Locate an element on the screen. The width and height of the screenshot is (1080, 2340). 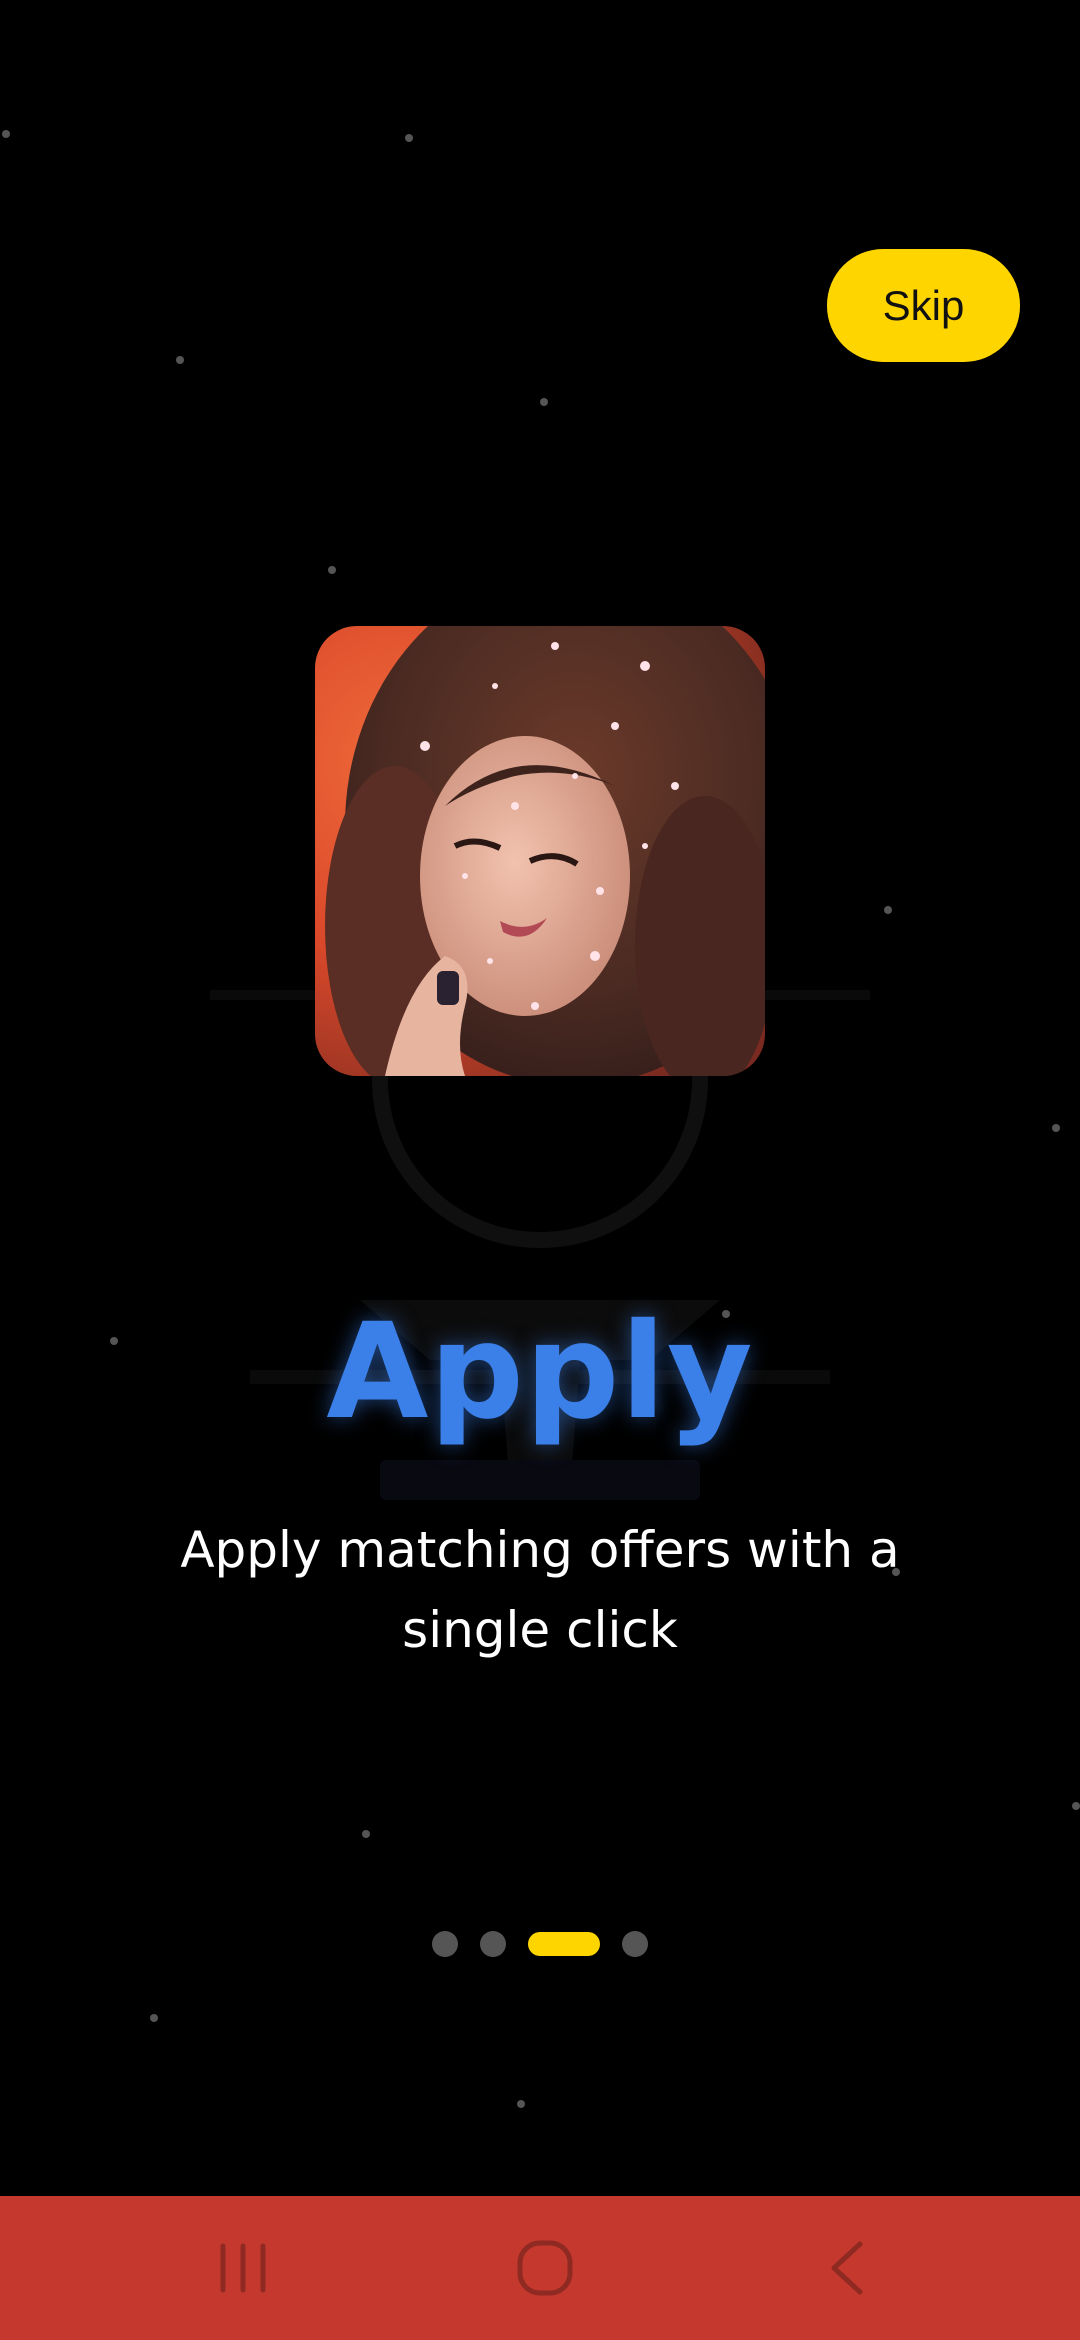
recent-apps-button is located at coordinates (243, 2268).